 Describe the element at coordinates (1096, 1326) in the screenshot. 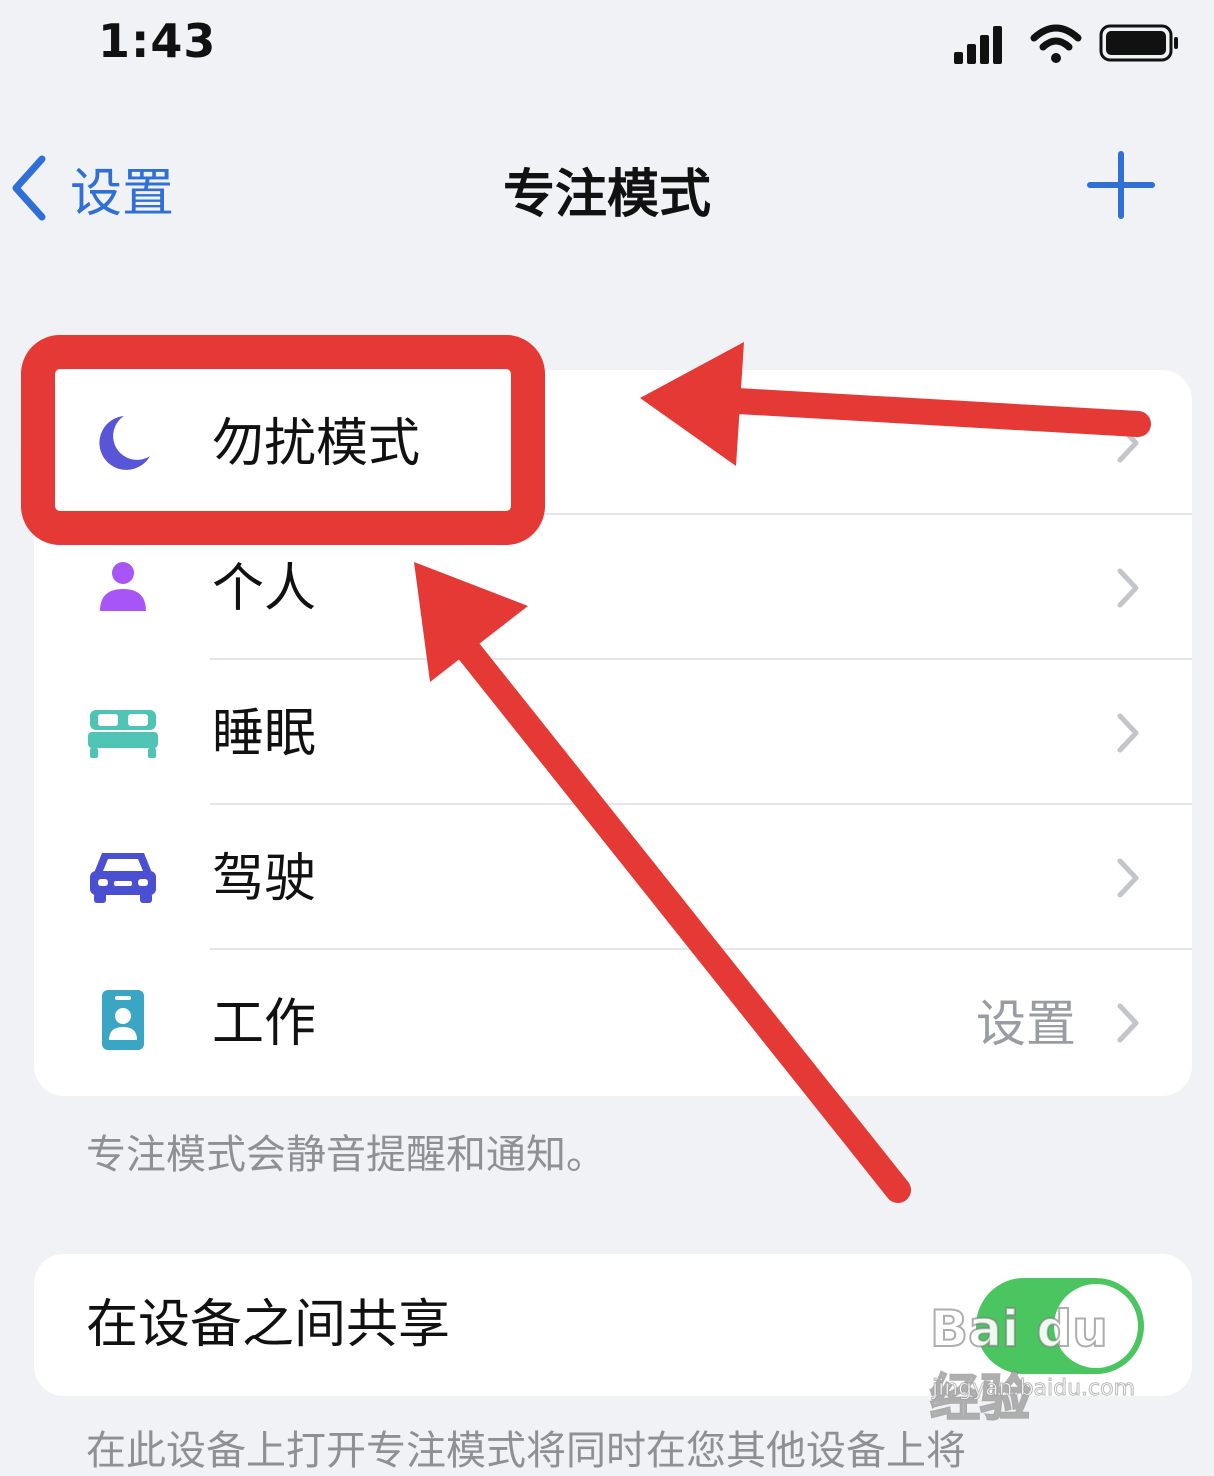

I see `toggle-knob` at that location.